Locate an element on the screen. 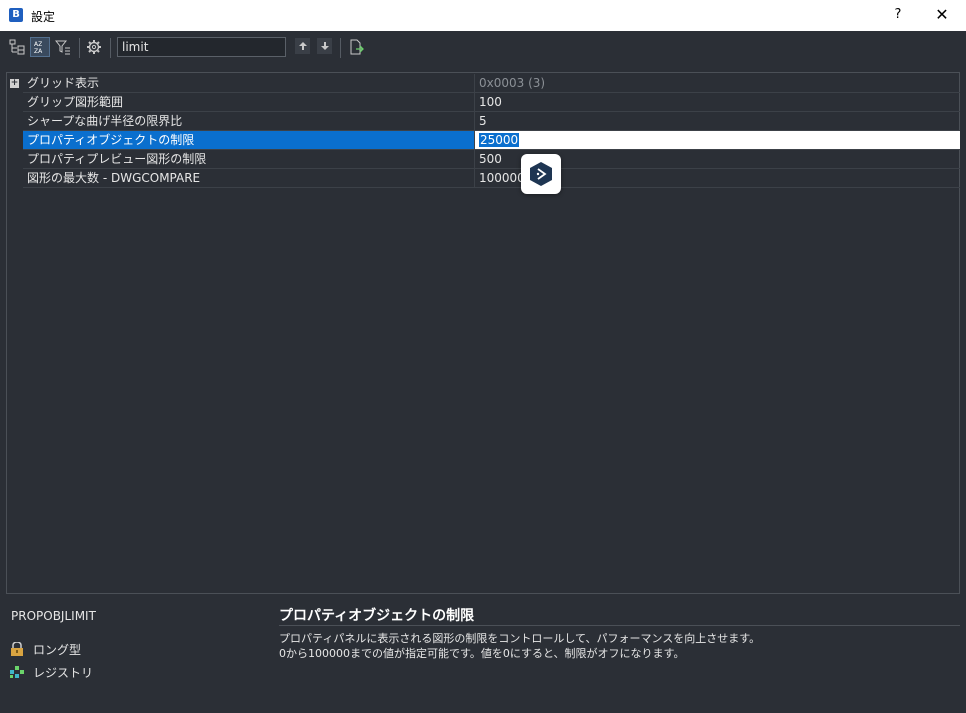 This screenshot has width=966, height=713. help-button: ? is located at coordinates (898, 15).